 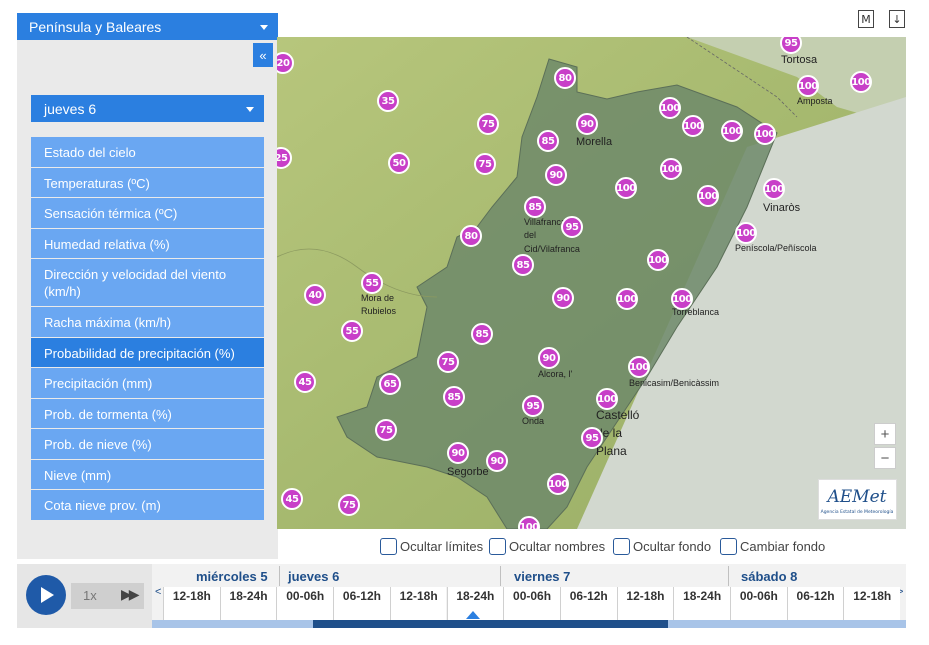 I want to click on probability-marker: 65, so click(x=390, y=384).